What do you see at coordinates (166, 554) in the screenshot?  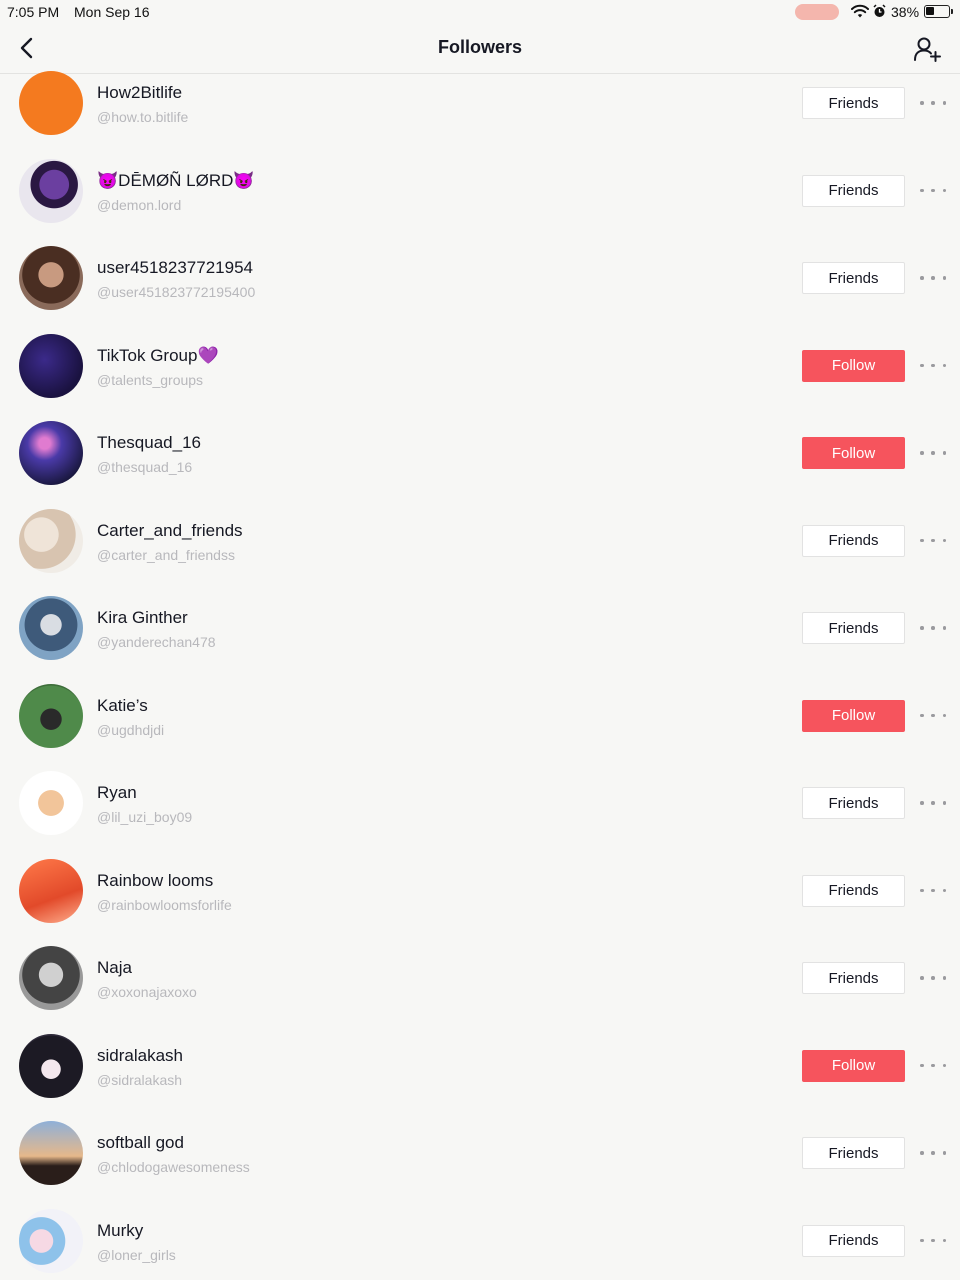 I see `follower-handle: @carter_and_friendss` at bounding box center [166, 554].